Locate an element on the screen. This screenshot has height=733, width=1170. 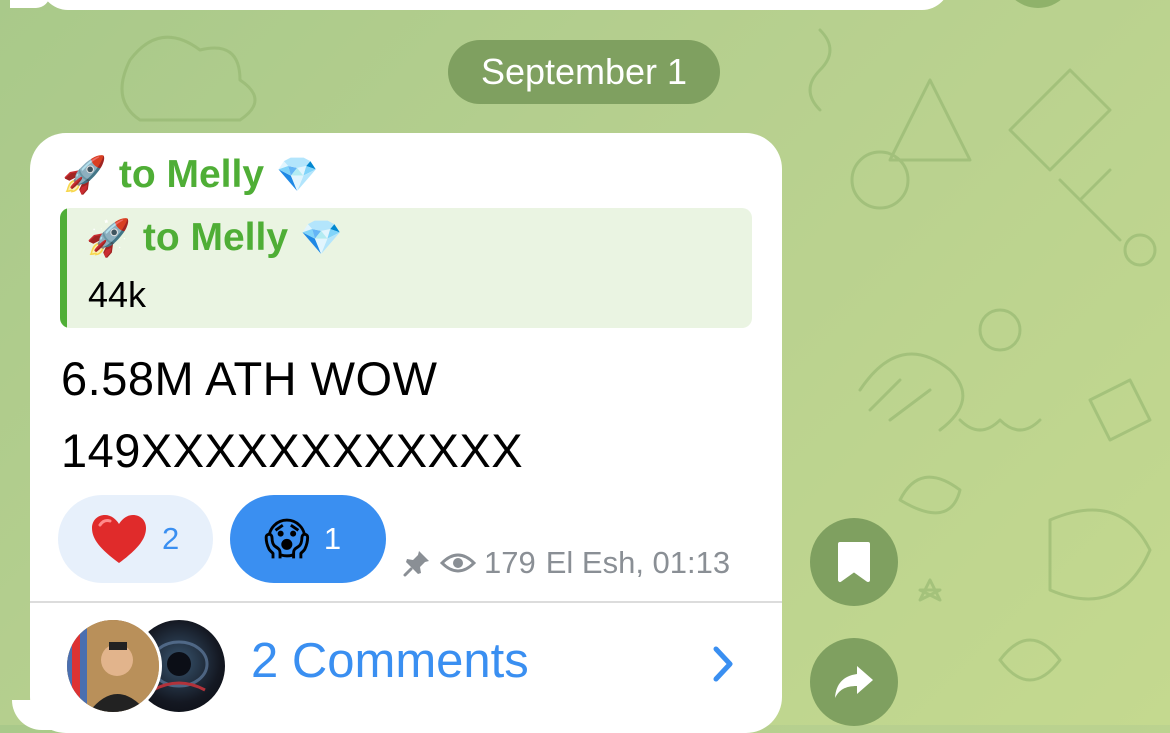
bookmark-icon is located at coordinates (854, 562).